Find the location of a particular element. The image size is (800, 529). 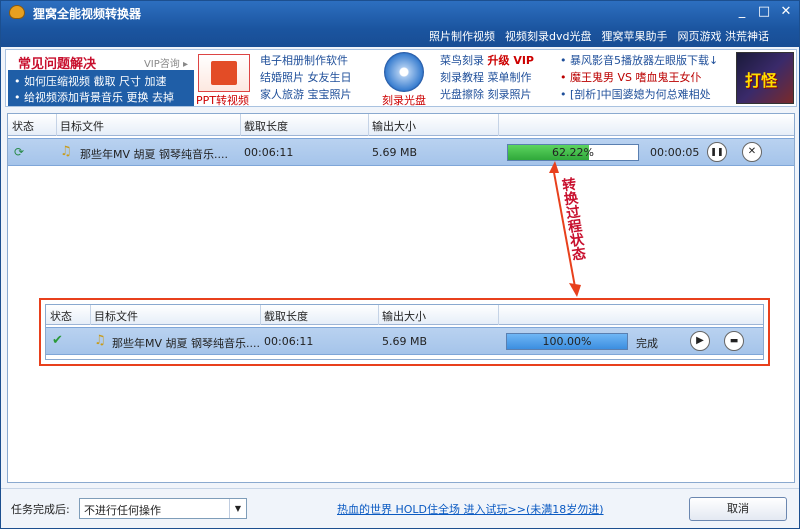

completed-list-header: 状态 目标文件 截取长度 输出大小 is located at coordinates (404, 315).